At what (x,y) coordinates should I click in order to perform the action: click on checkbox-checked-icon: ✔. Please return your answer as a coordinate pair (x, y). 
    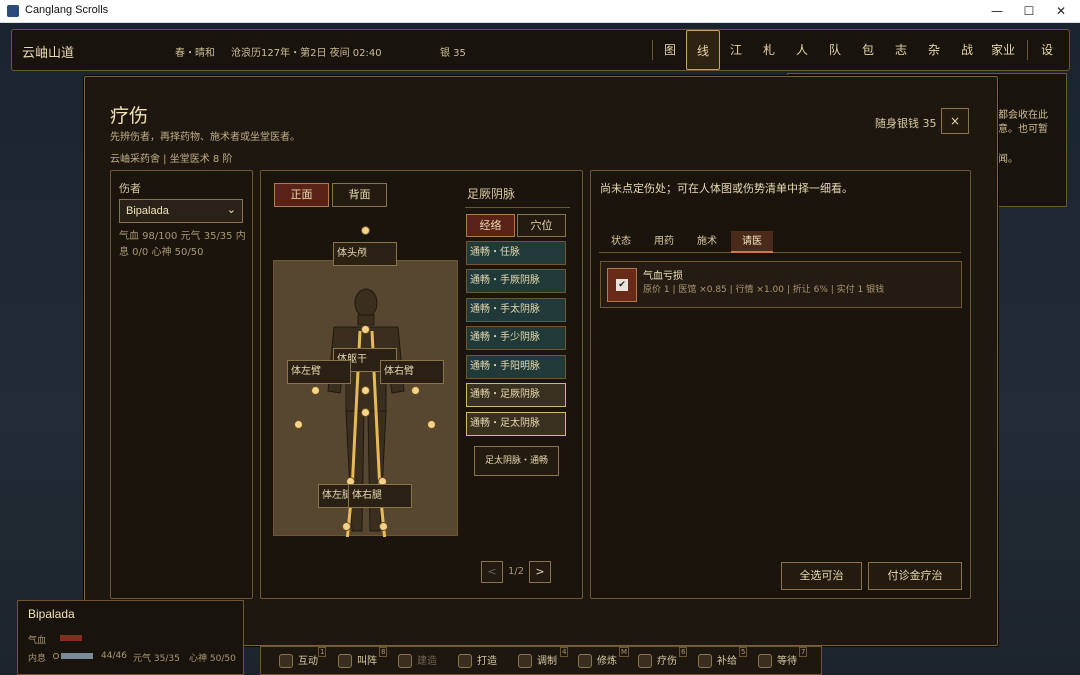
    Looking at the image, I should click on (622, 285).